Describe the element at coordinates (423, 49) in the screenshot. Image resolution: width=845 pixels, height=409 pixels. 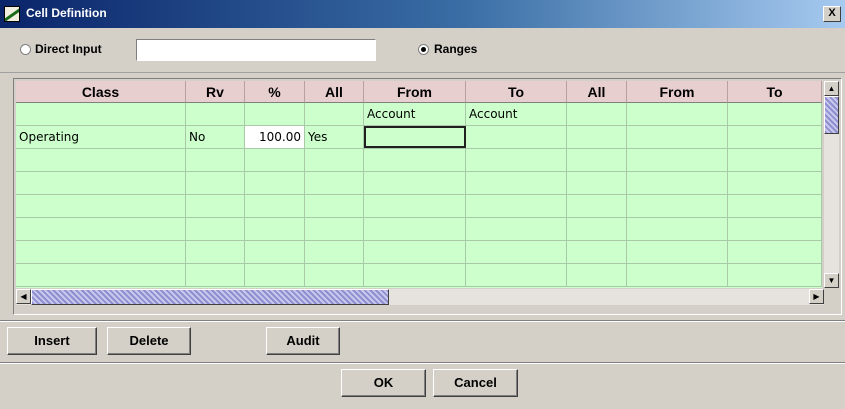
I see `ranges-radio` at that location.